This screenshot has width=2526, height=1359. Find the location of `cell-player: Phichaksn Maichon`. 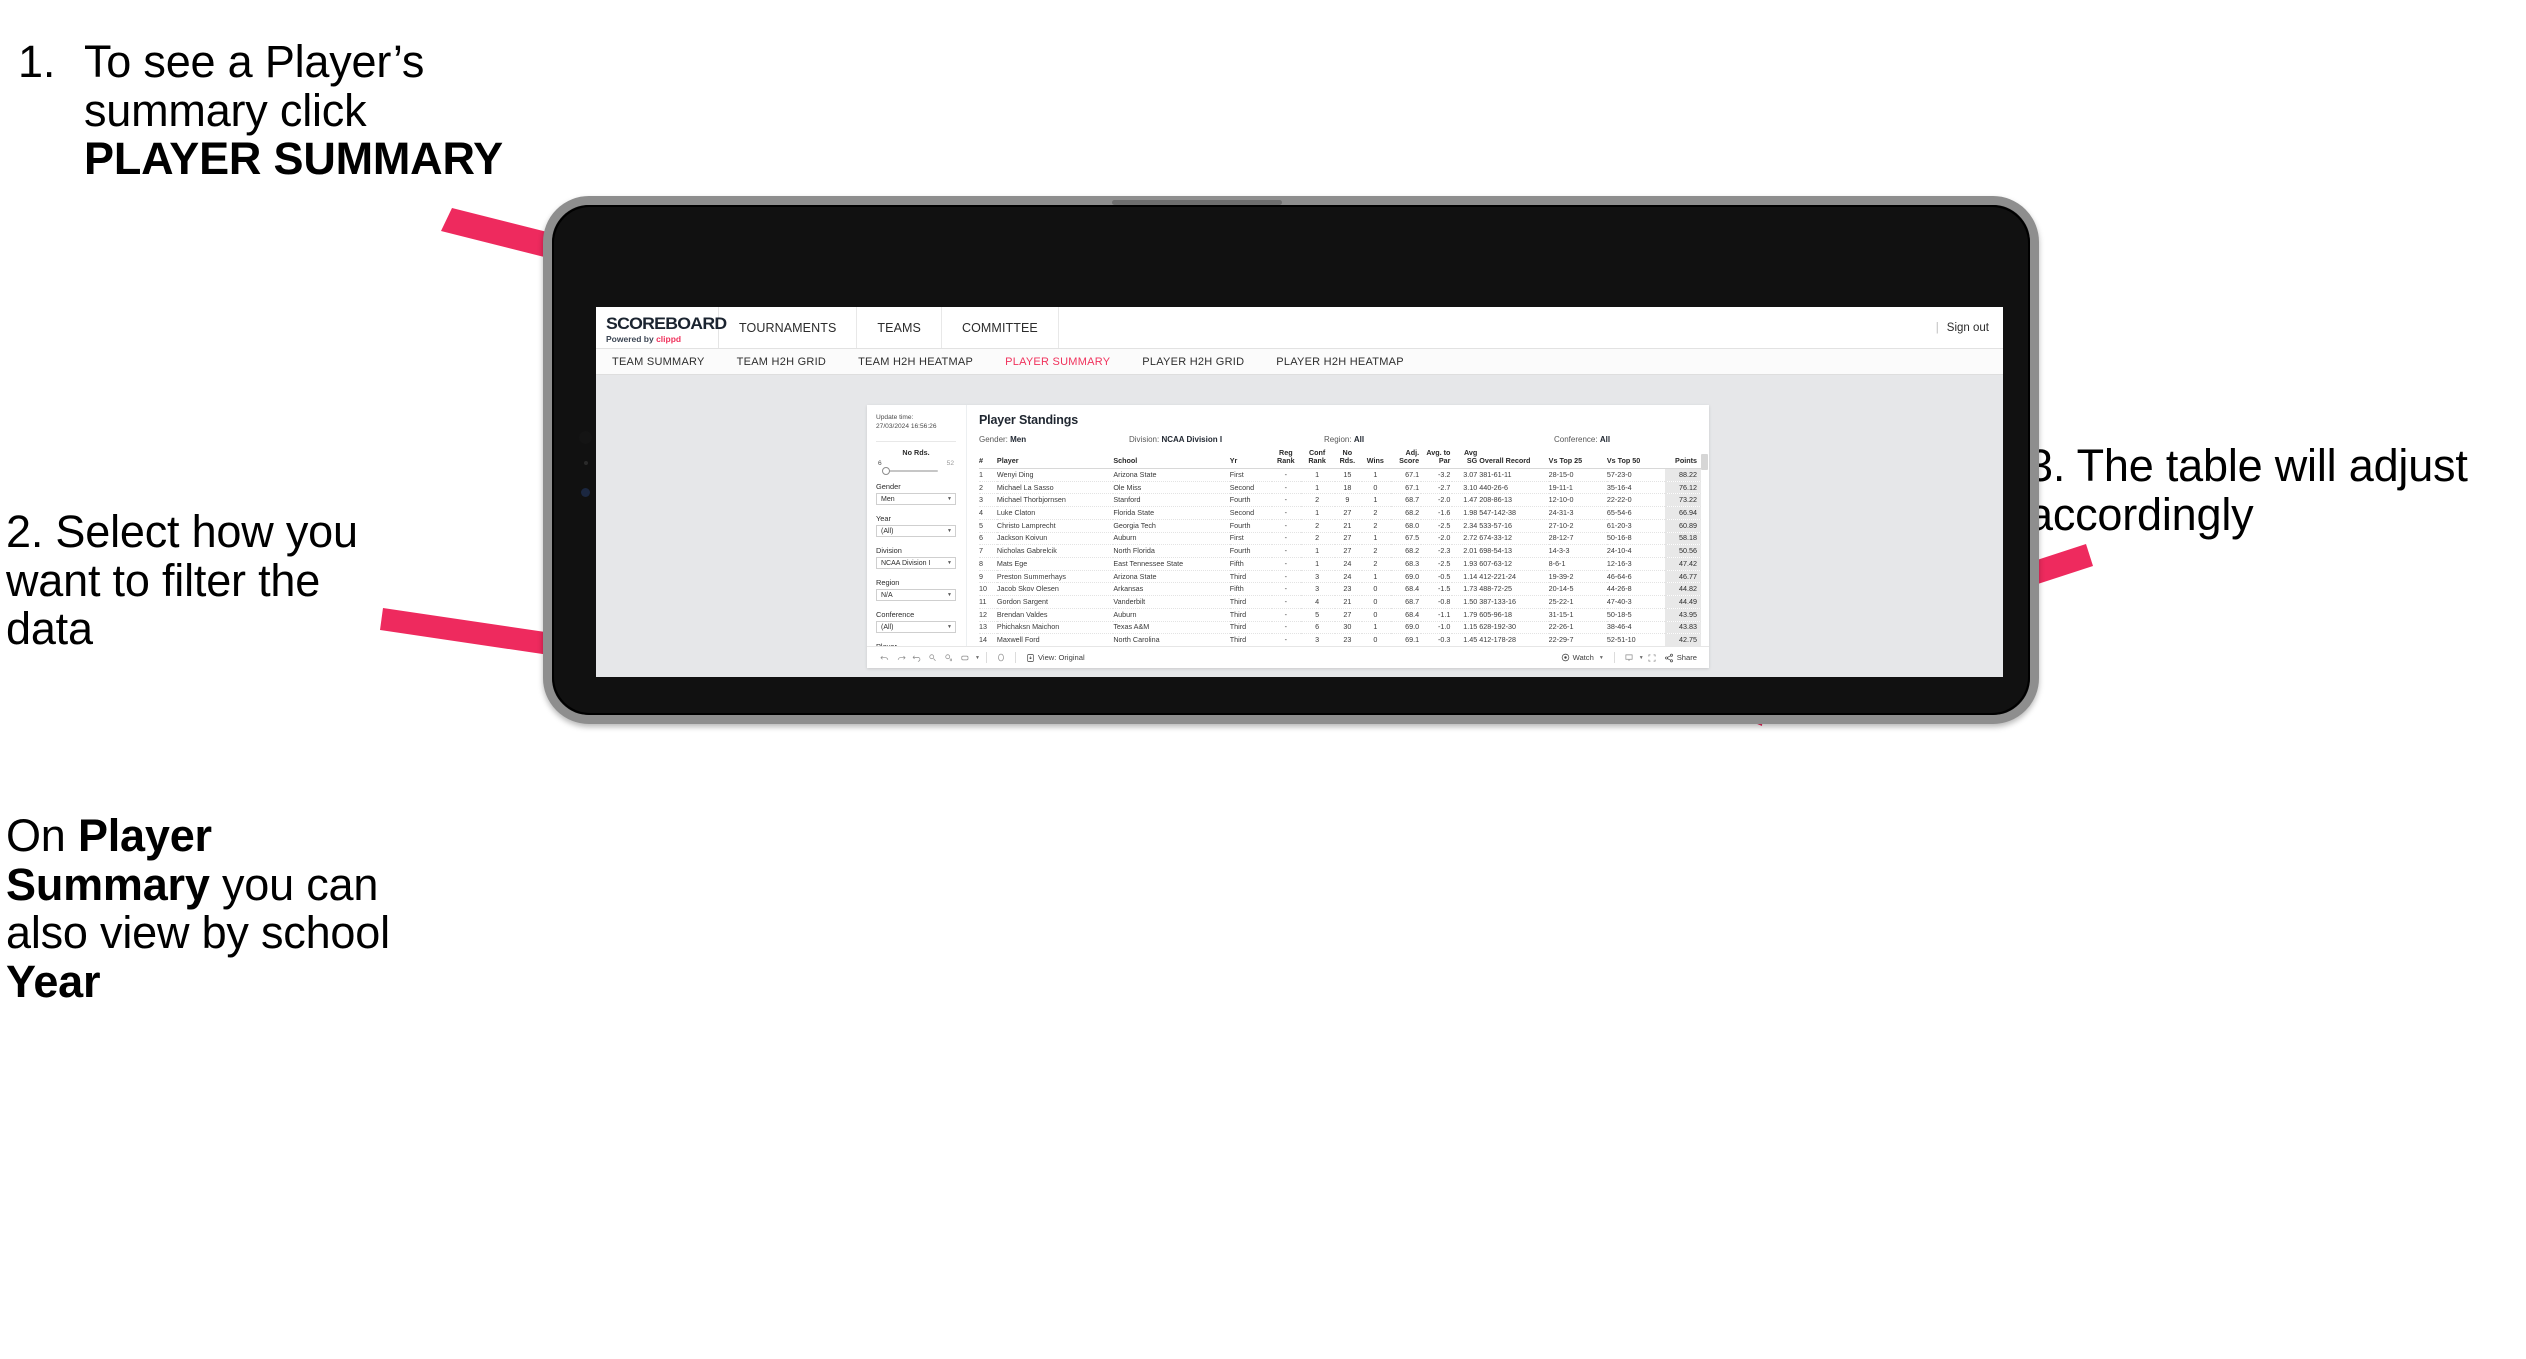

cell-player: Phichaksn Maichon is located at coordinates (1055, 628).